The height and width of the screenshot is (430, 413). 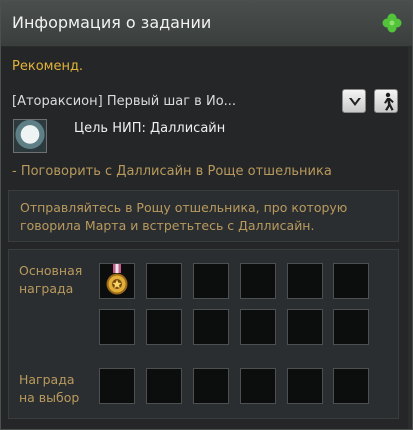 I want to click on npc-portrait, so click(x=30, y=136).